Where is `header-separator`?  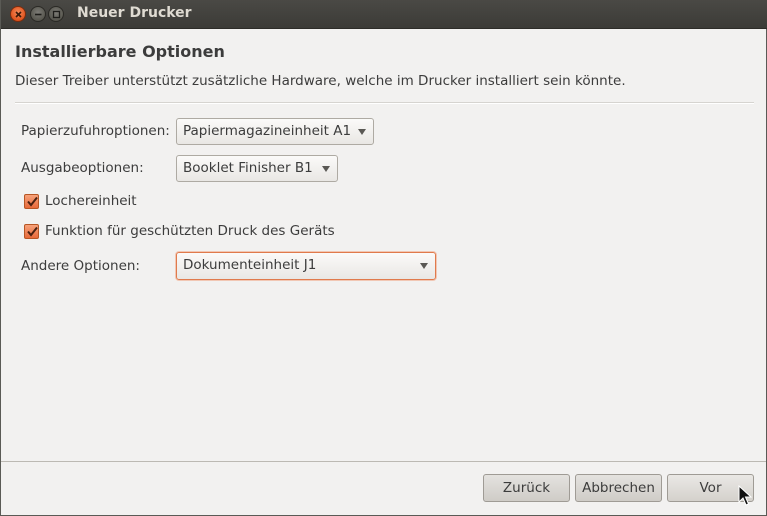 header-separator is located at coordinates (384, 103).